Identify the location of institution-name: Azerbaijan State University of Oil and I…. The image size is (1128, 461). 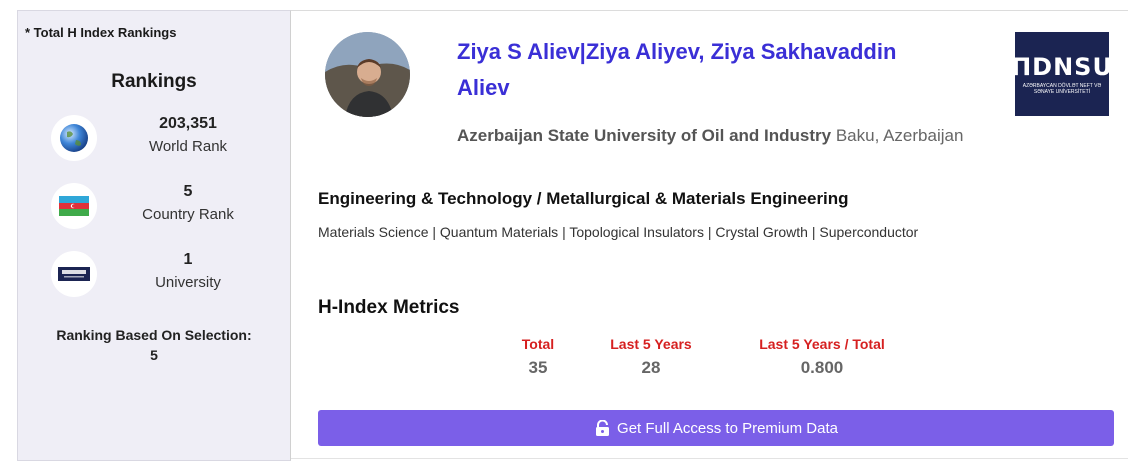
(644, 135).